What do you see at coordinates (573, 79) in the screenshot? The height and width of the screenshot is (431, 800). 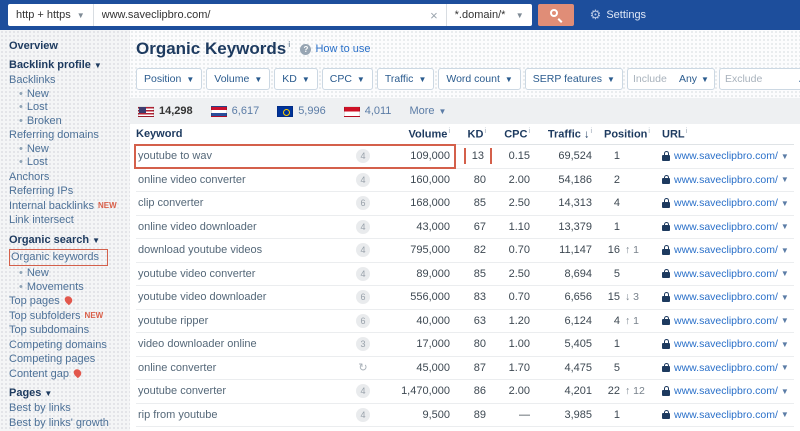 I see `filter-serp-features-dropdown: SERP features ▼` at bounding box center [573, 79].